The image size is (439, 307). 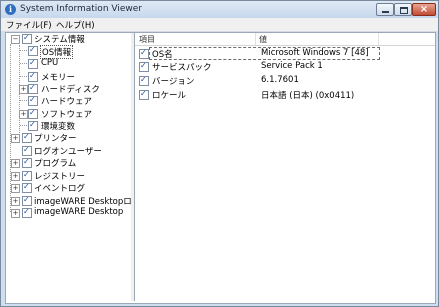 What do you see at coordinates (182, 68) in the screenshot?
I see `cell-item: サービスパック` at bounding box center [182, 68].